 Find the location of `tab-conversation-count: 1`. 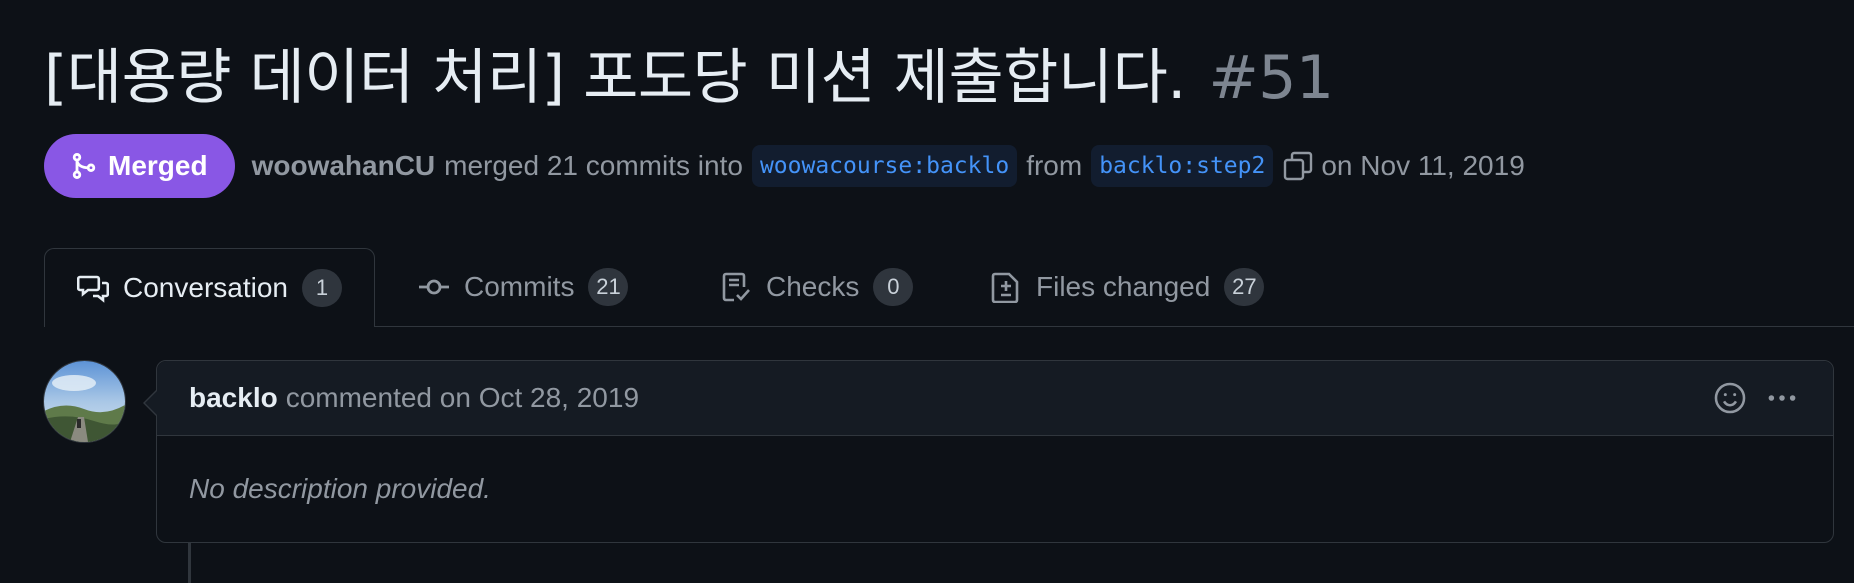

tab-conversation-count: 1 is located at coordinates (321, 288).